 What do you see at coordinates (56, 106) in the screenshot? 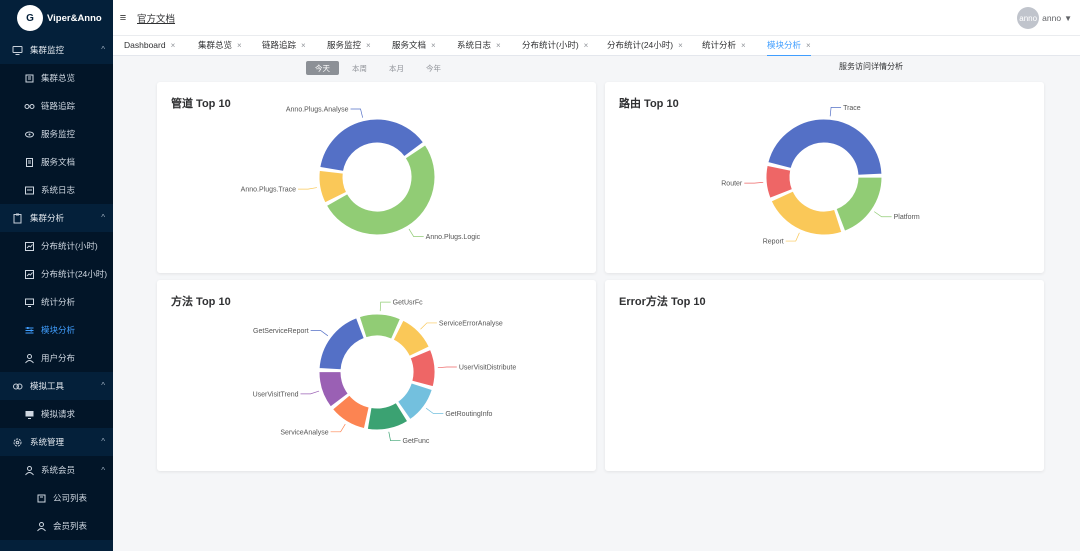
I see `sidebar-item-trace: 链路追踪` at bounding box center [56, 106].